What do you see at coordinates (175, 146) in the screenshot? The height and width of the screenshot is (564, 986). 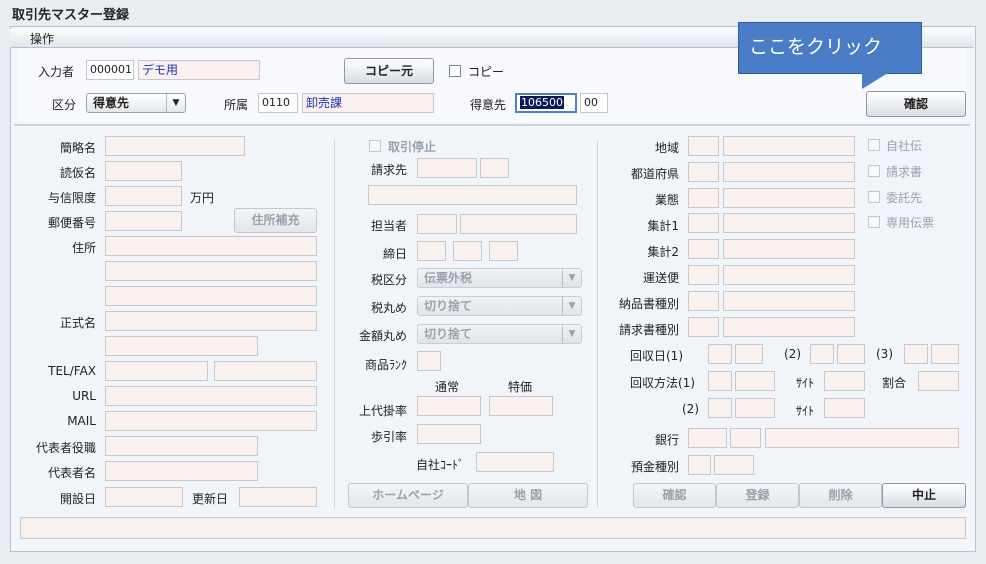 I see `short-name-field` at bounding box center [175, 146].